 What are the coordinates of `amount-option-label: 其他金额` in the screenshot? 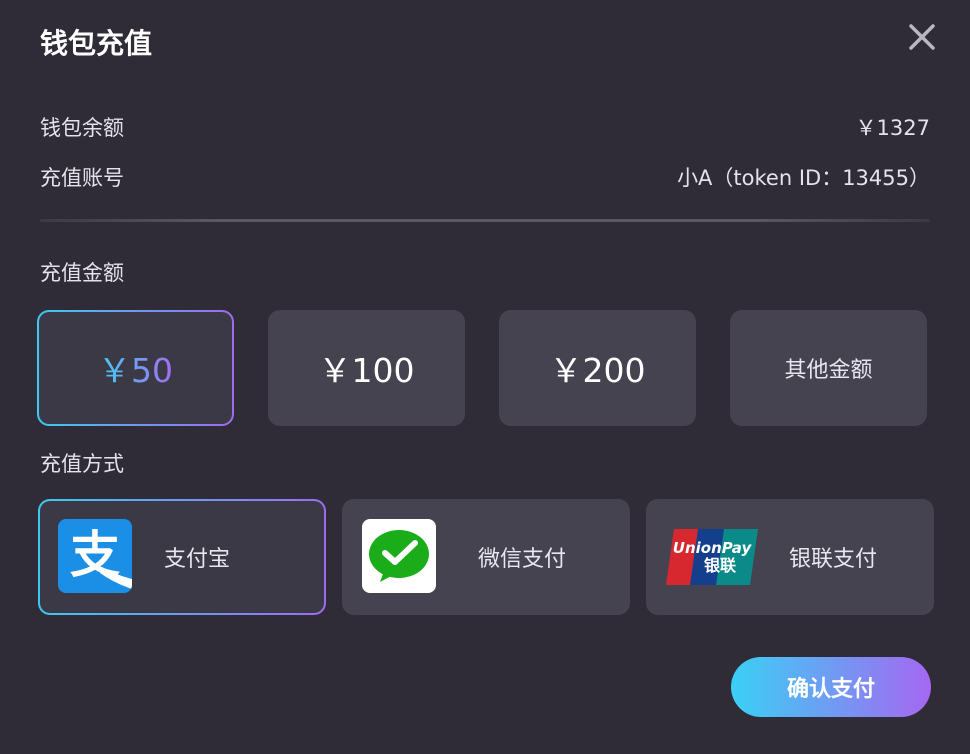 It's located at (828, 370).